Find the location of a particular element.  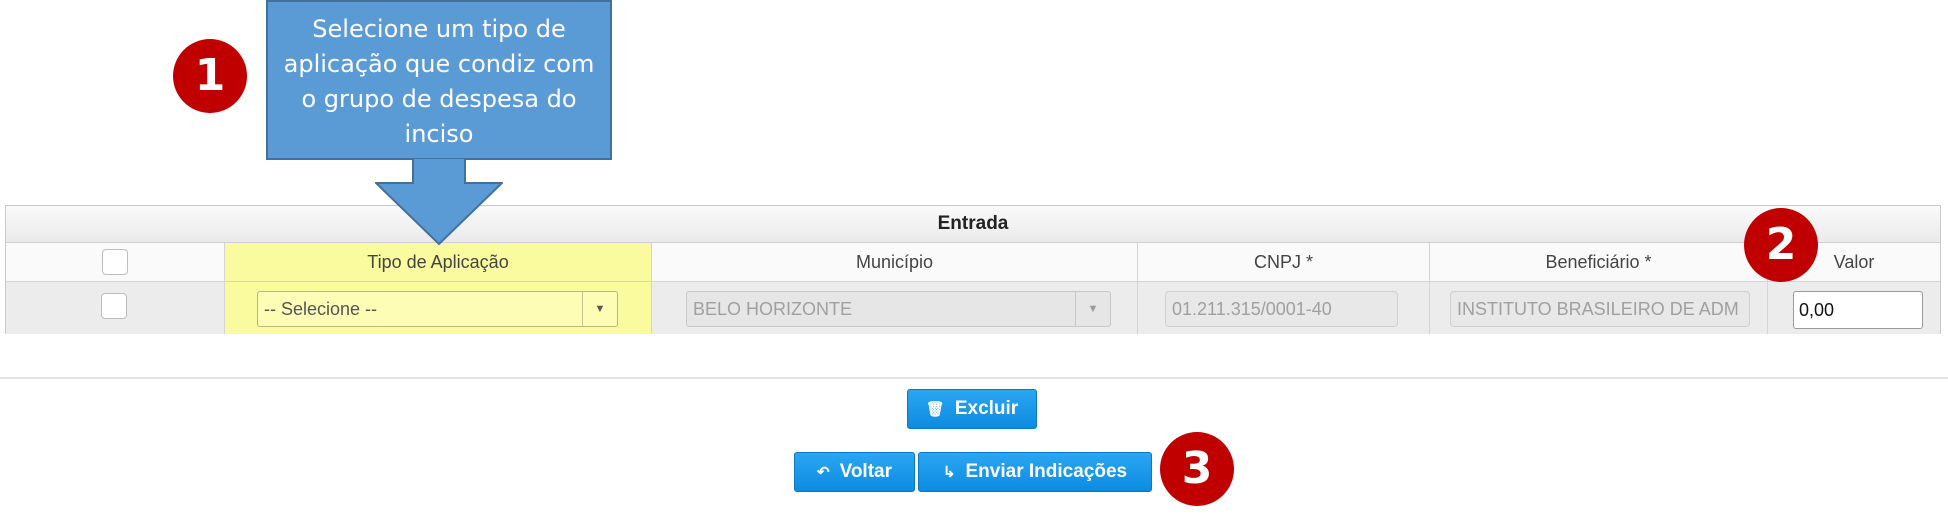

excluir-button: 🗑 Excluir is located at coordinates (972, 409).